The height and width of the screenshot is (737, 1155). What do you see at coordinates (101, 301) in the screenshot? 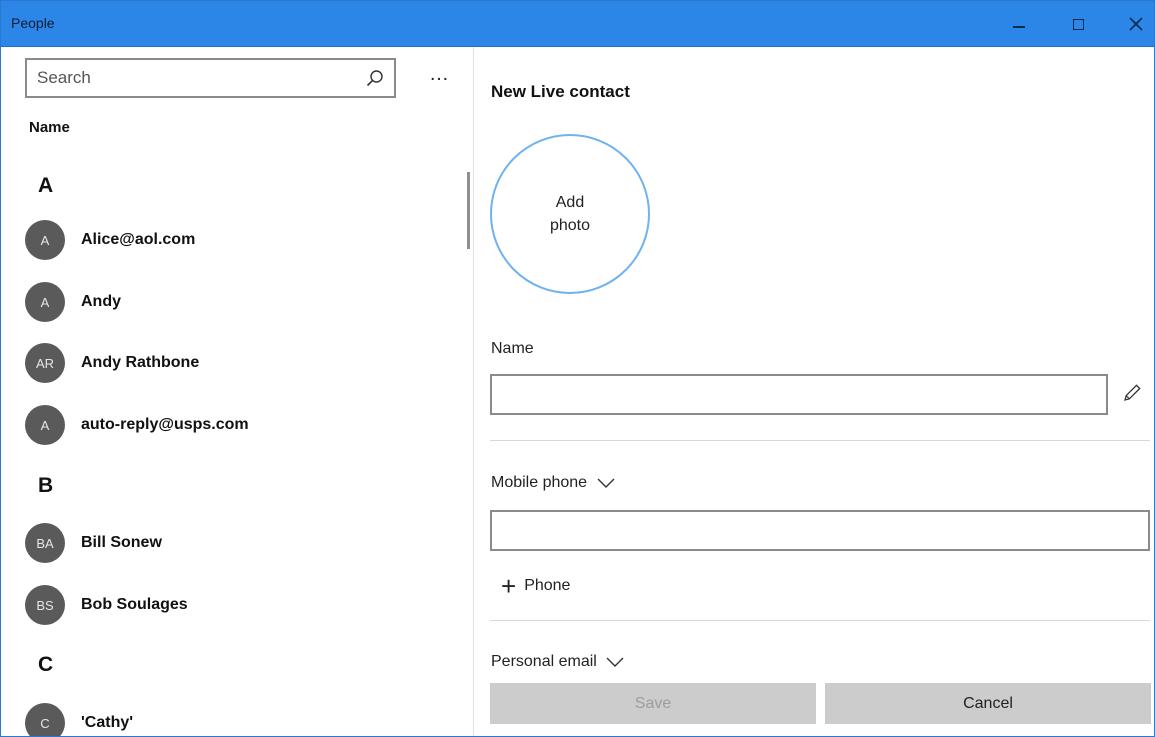
I see `contact-name: Andy` at bounding box center [101, 301].